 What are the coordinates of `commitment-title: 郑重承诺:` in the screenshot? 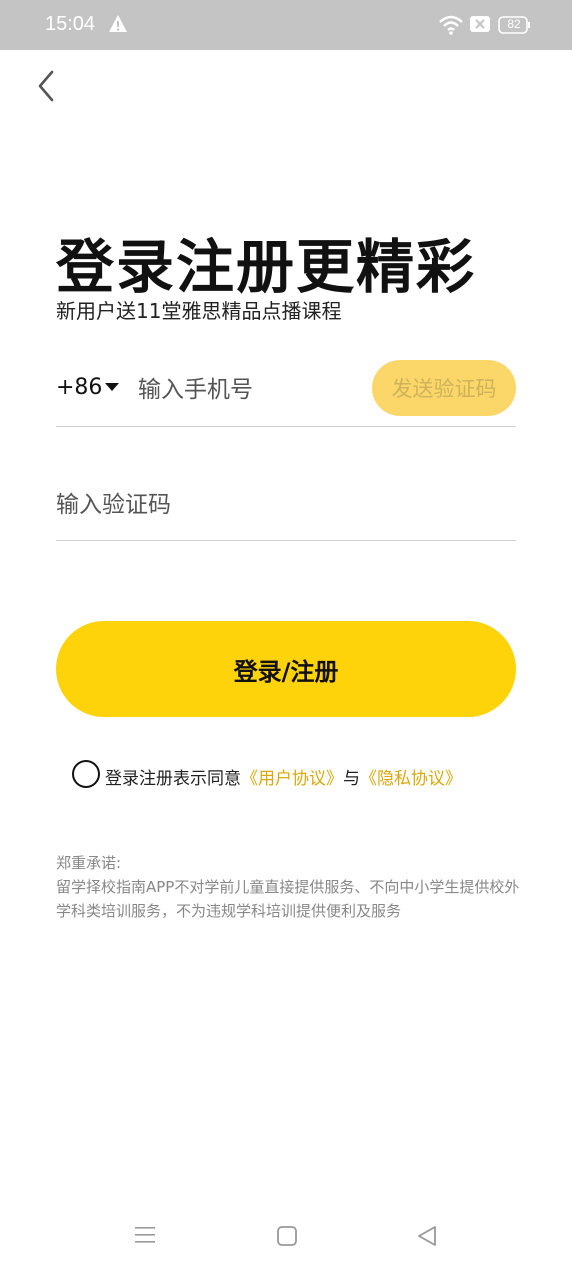 It's located at (89, 863).